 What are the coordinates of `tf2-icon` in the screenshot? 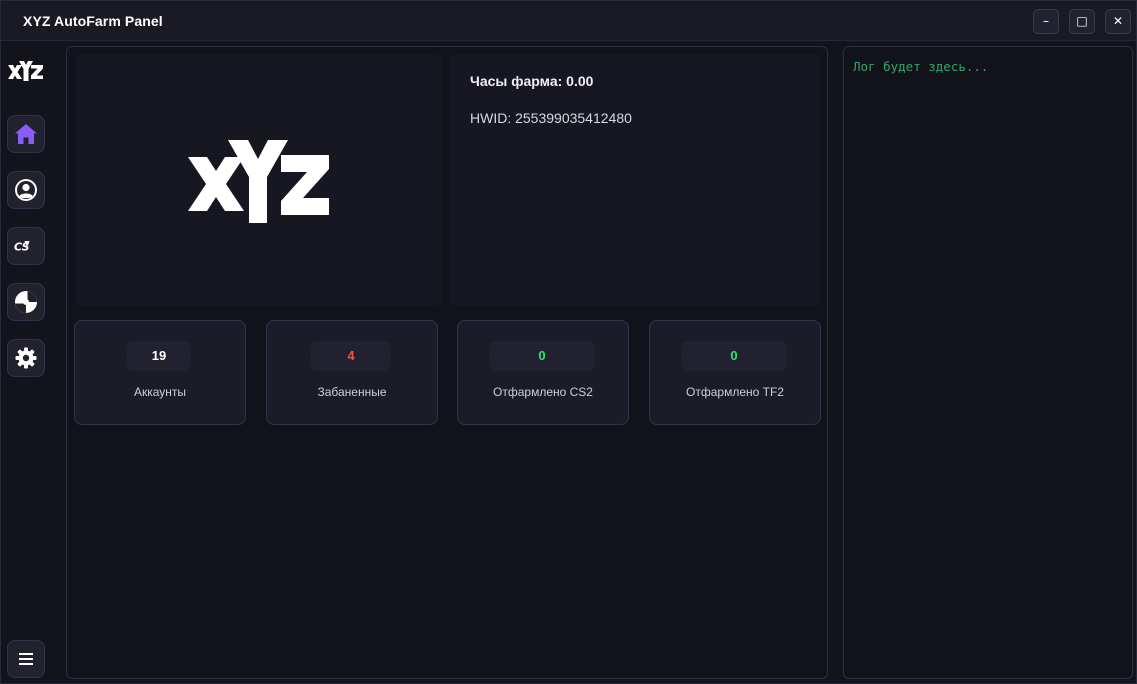 It's located at (26, 302).